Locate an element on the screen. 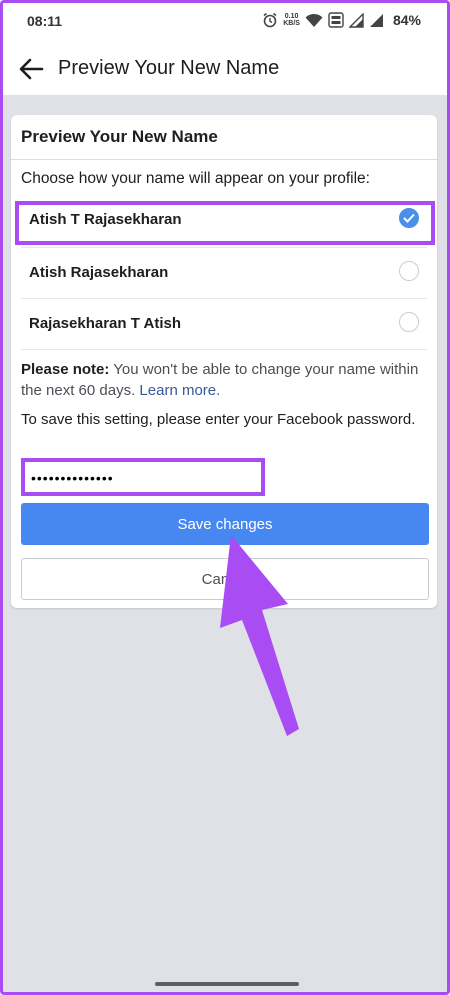  wifi-icon is located at coordinates (314, 20).